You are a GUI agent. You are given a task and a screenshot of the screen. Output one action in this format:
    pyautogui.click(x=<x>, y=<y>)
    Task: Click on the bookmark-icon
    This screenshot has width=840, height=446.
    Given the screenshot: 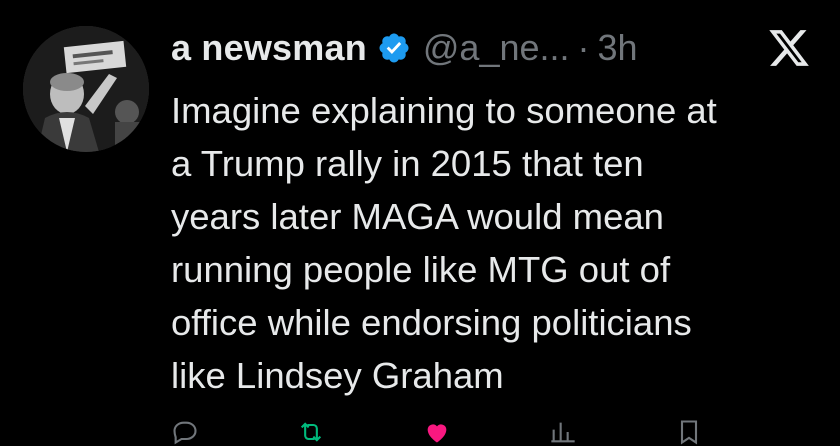 What is the action you would take?
    pyautogui.click(x=689, y=432)
    